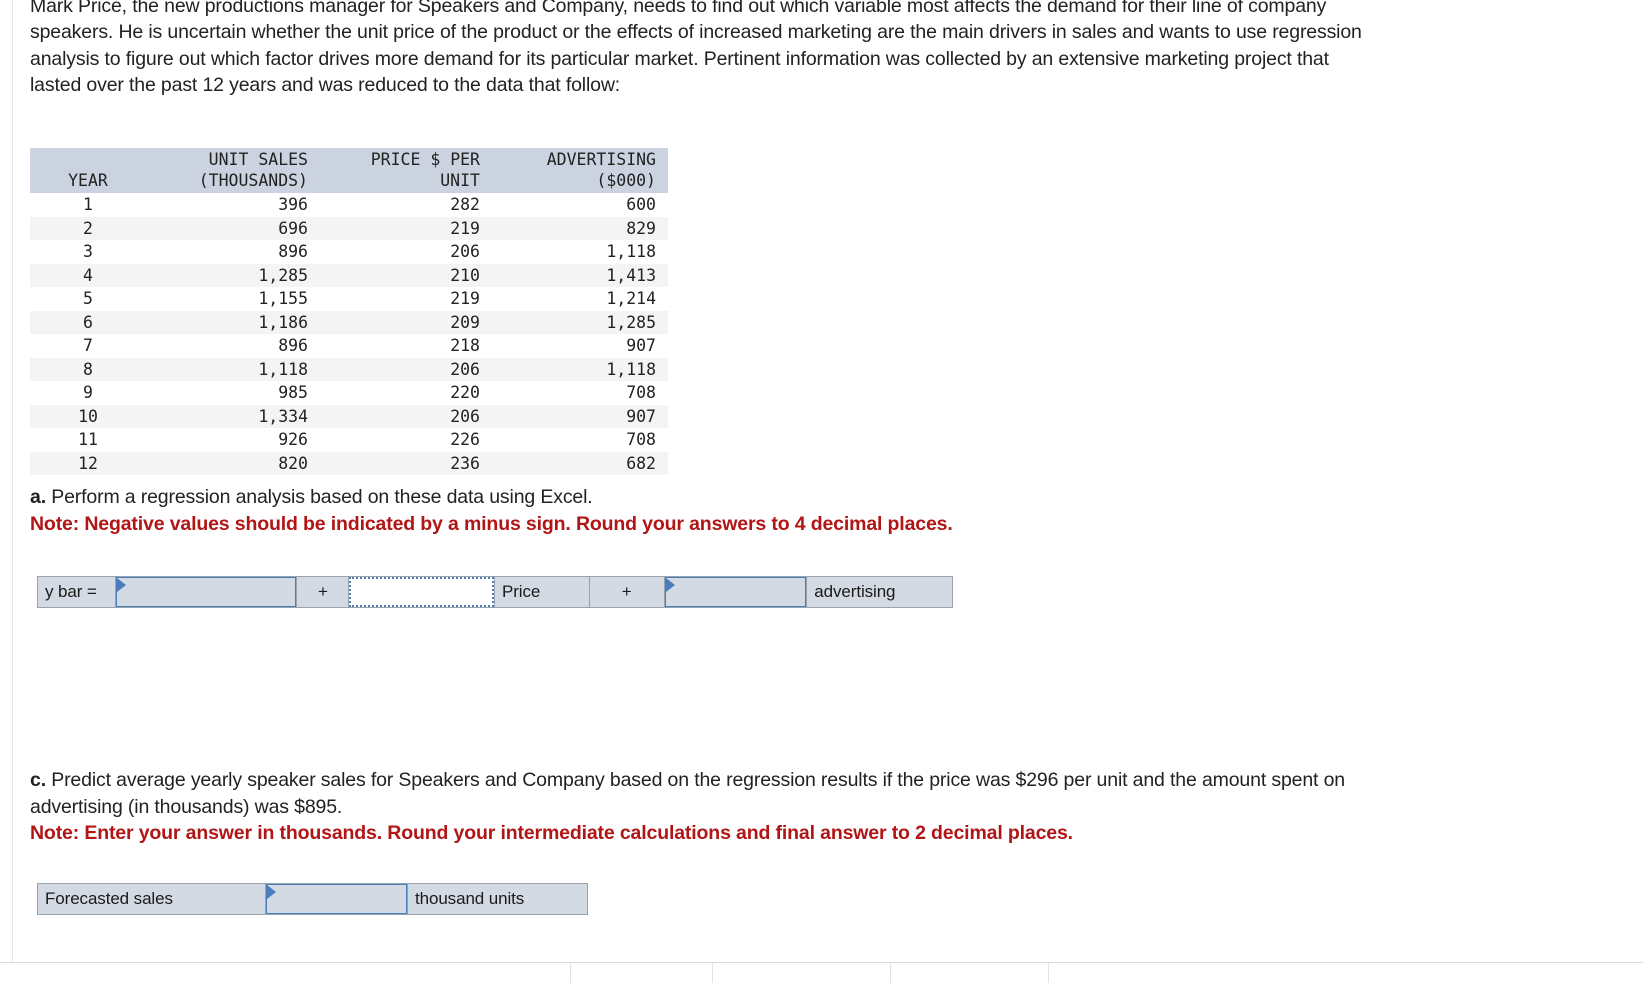 The height and width of the screenshot is (1003, 1643). Describe the element at coordinates (88, 251) in the screenshot. I see `cell-year: 3` at that location.